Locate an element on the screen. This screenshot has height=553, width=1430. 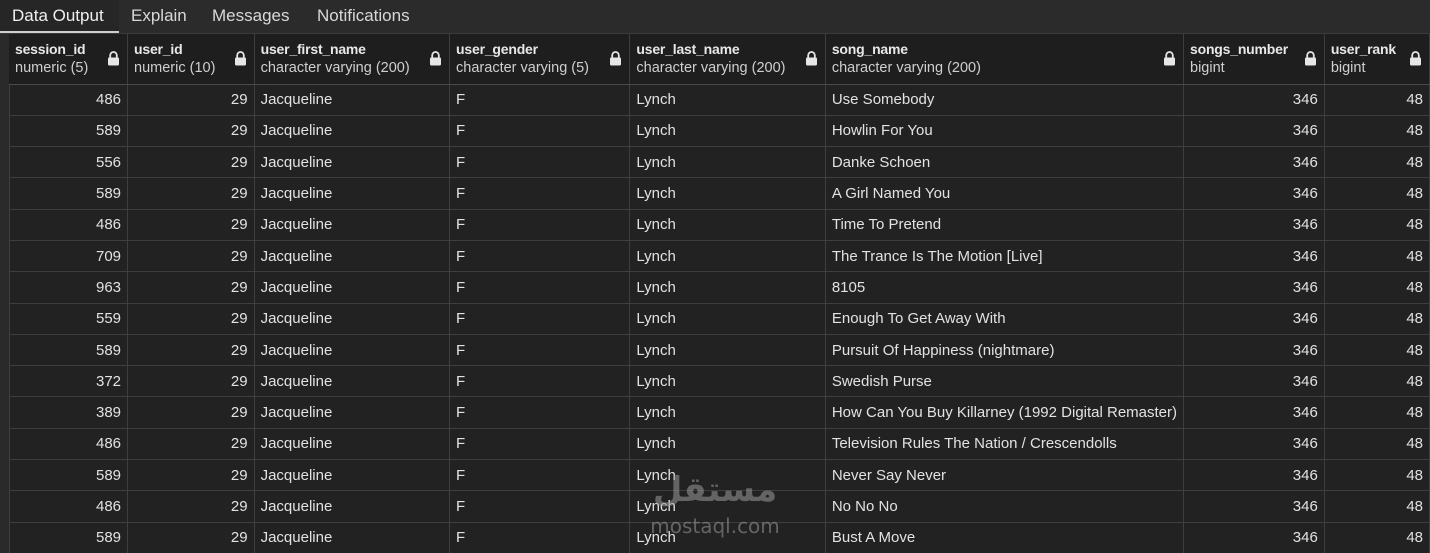
cell-session-id: 372 is located at coordinates (68, 381).